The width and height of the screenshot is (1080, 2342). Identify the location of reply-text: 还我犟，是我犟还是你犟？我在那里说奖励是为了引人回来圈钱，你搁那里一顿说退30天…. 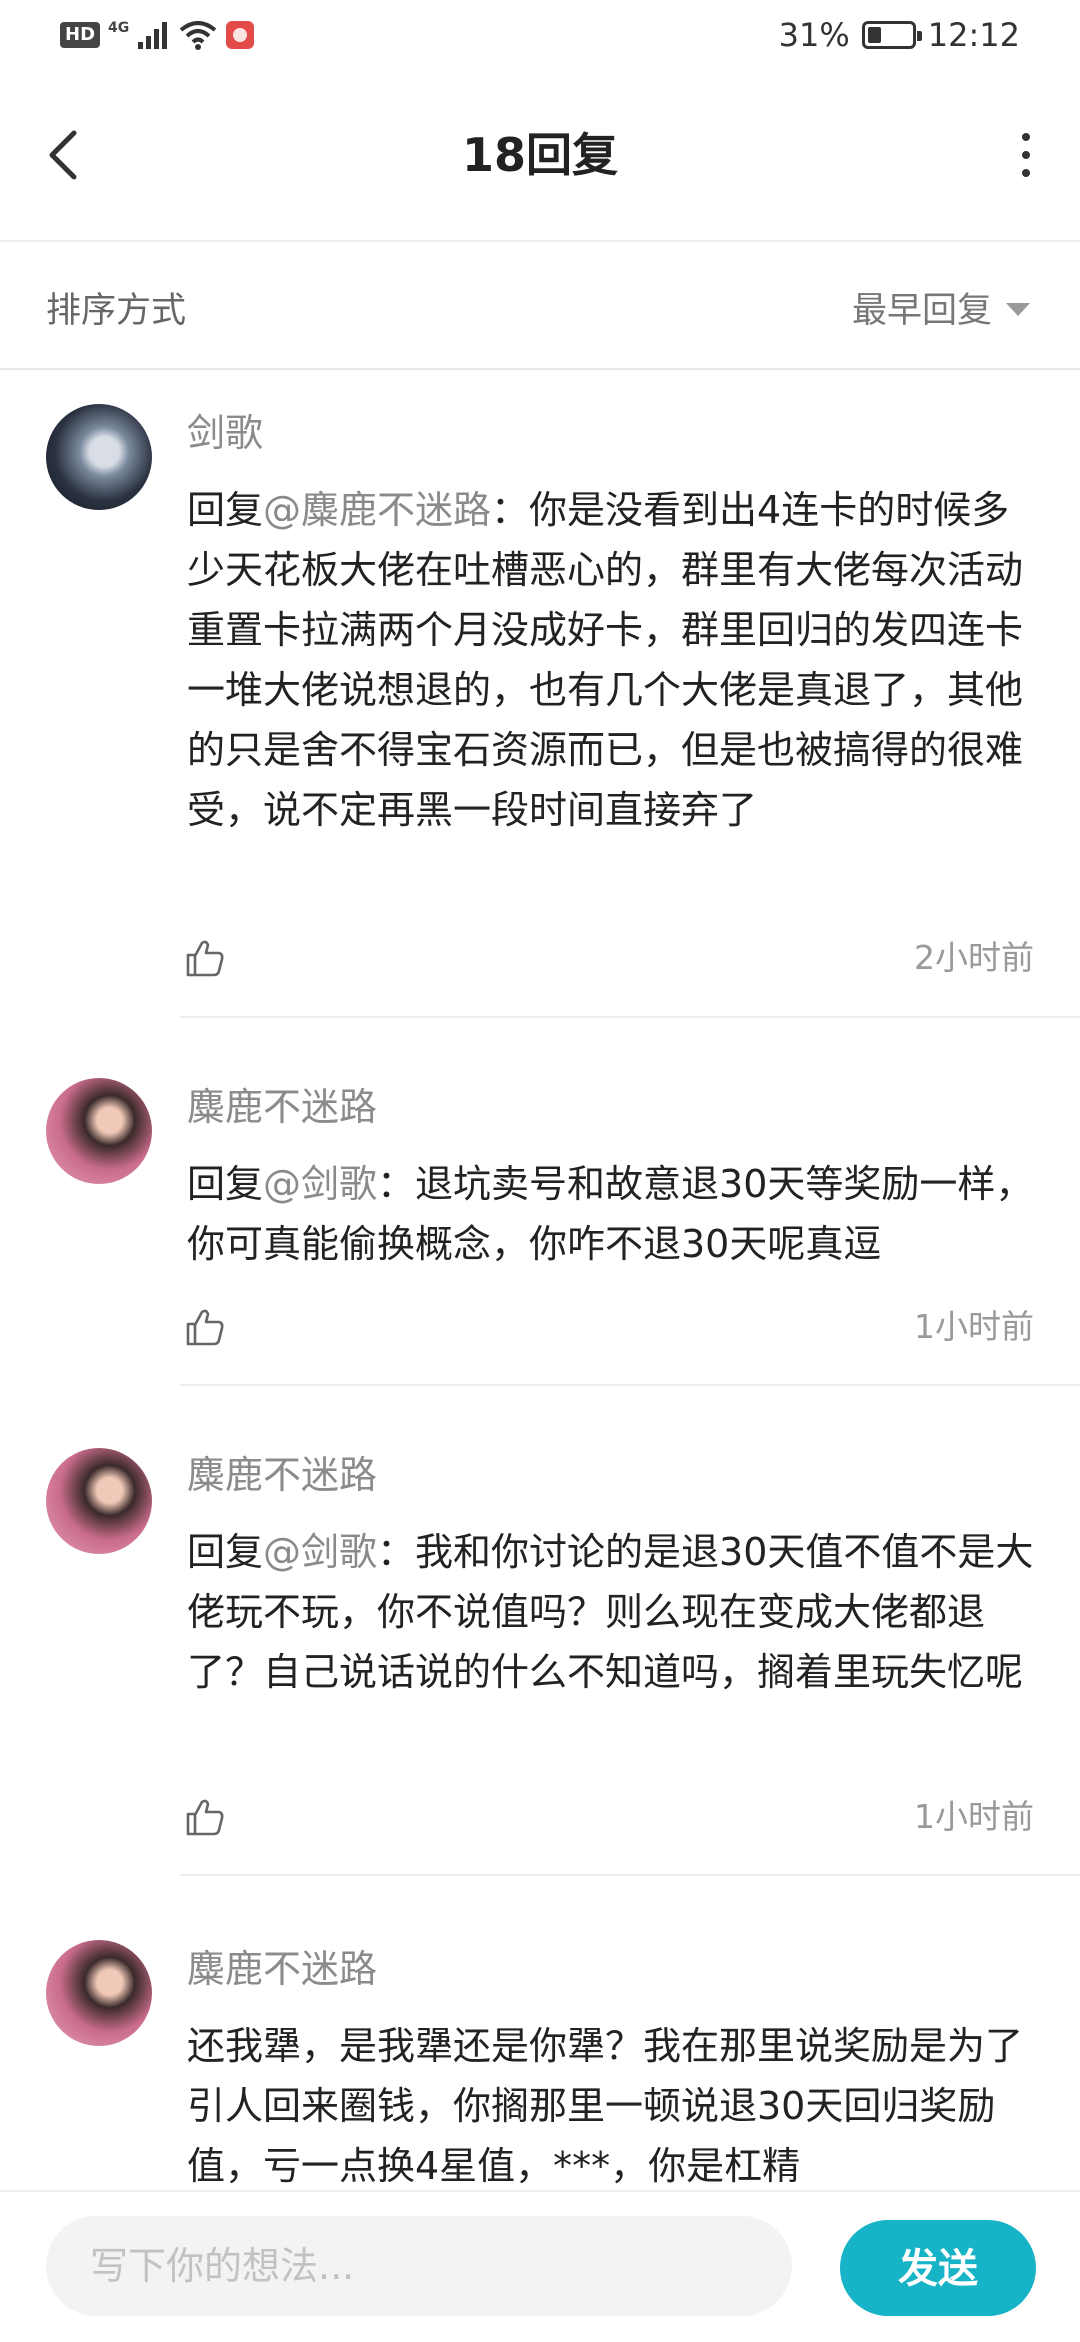
(605, 2106).